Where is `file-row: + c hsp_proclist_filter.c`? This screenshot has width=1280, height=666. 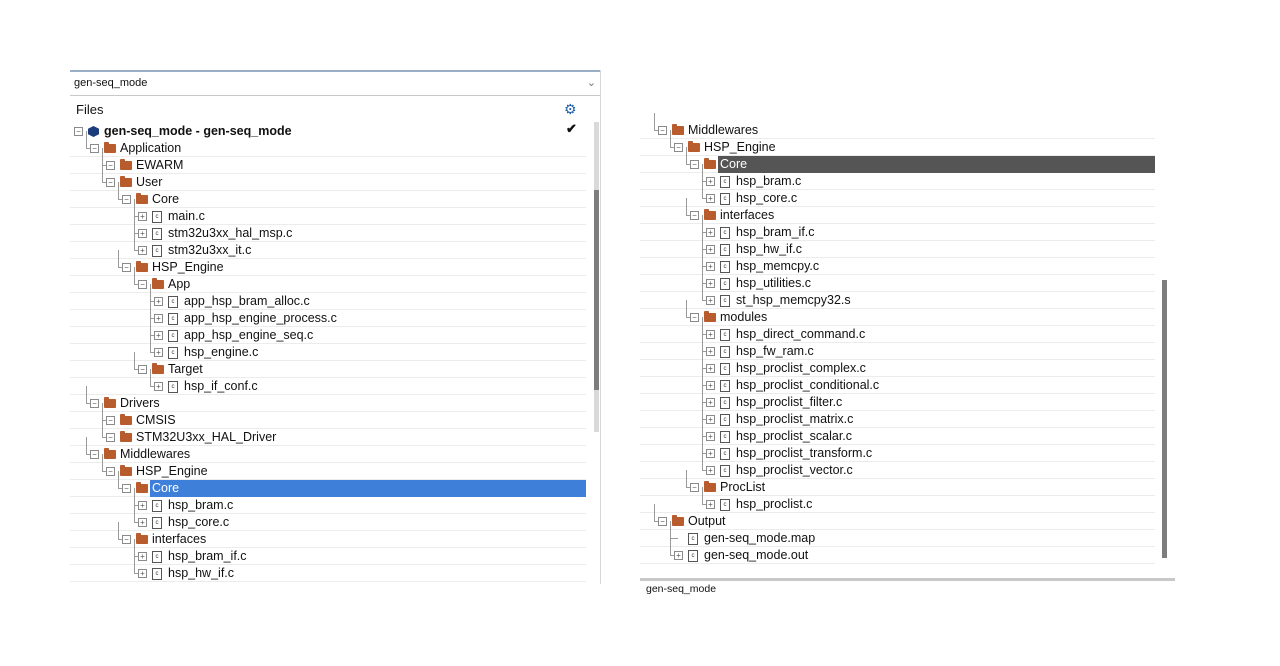 file-row: + c hsp_proclist_filter.c is located at coordinates (897, 398).